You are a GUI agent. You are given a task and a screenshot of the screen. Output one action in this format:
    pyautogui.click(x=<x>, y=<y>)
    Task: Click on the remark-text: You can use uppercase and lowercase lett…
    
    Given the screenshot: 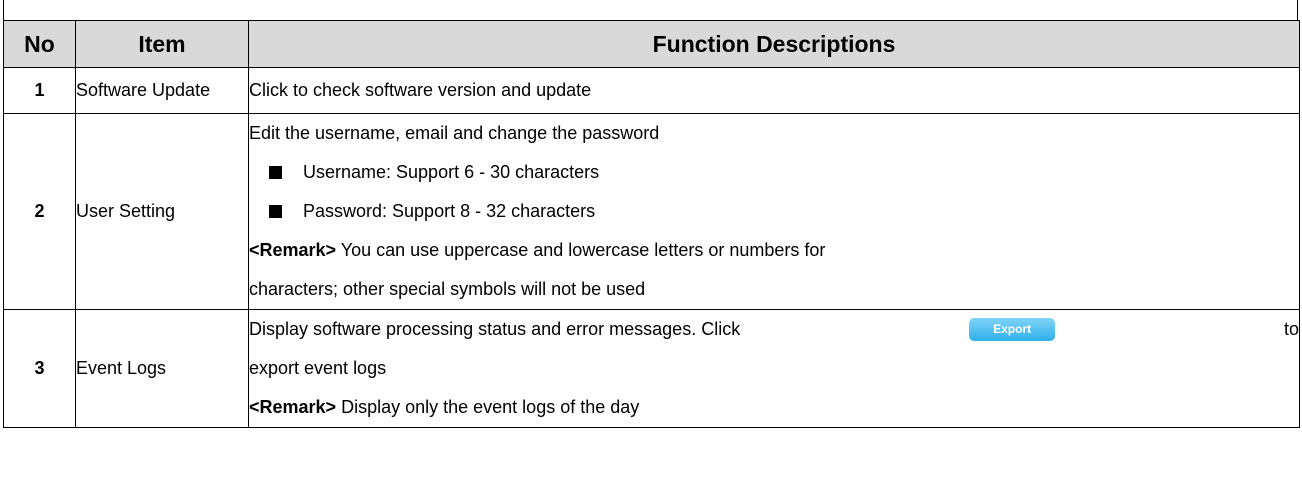 What is the action you would take?
    pyautogui.click(x=581, y=250)
    